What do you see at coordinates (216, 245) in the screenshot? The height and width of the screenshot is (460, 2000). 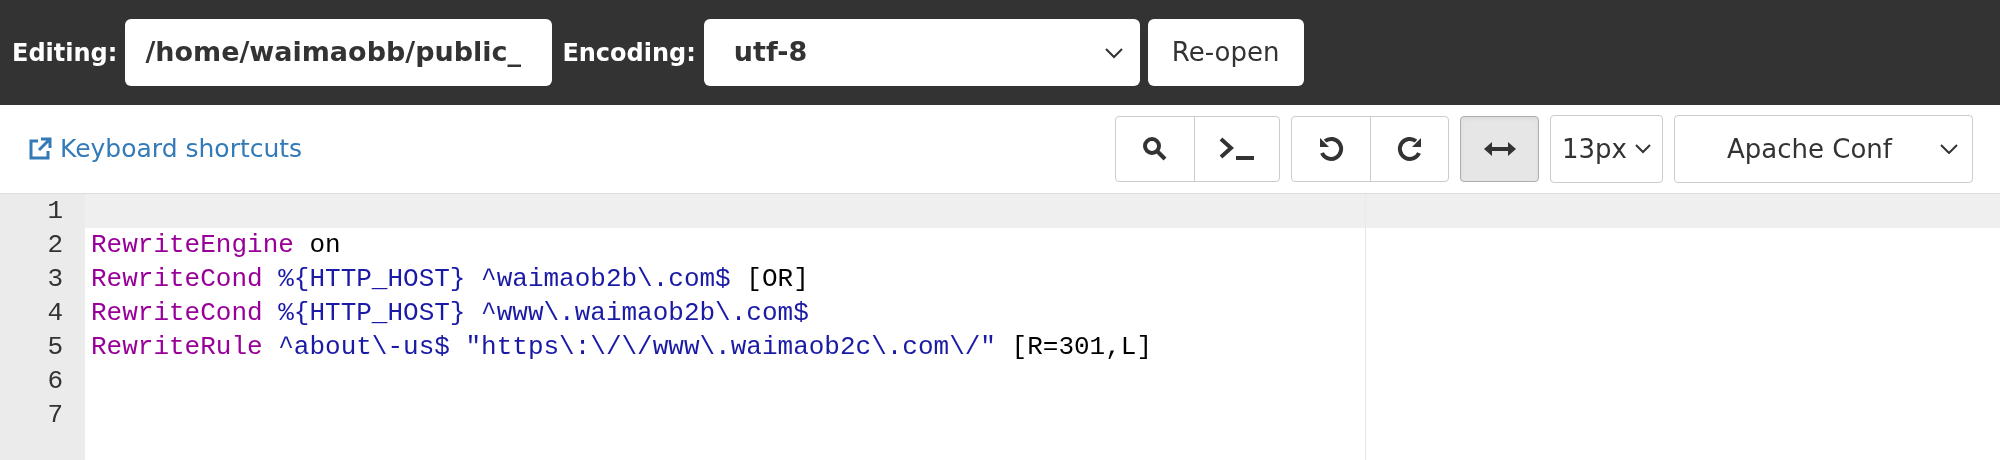 I see `code-line: RewriteEngine on` at bounding box center [216, 245].